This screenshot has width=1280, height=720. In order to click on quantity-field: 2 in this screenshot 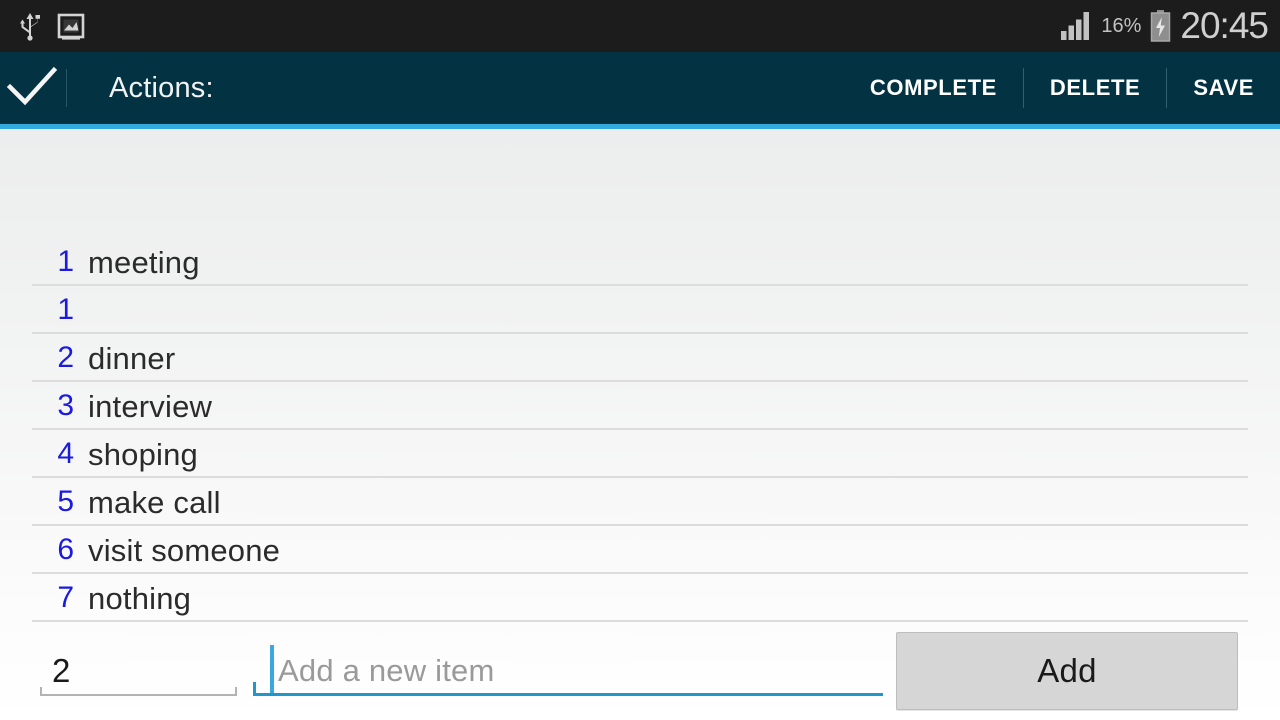, I will do `click(138, 671)`.